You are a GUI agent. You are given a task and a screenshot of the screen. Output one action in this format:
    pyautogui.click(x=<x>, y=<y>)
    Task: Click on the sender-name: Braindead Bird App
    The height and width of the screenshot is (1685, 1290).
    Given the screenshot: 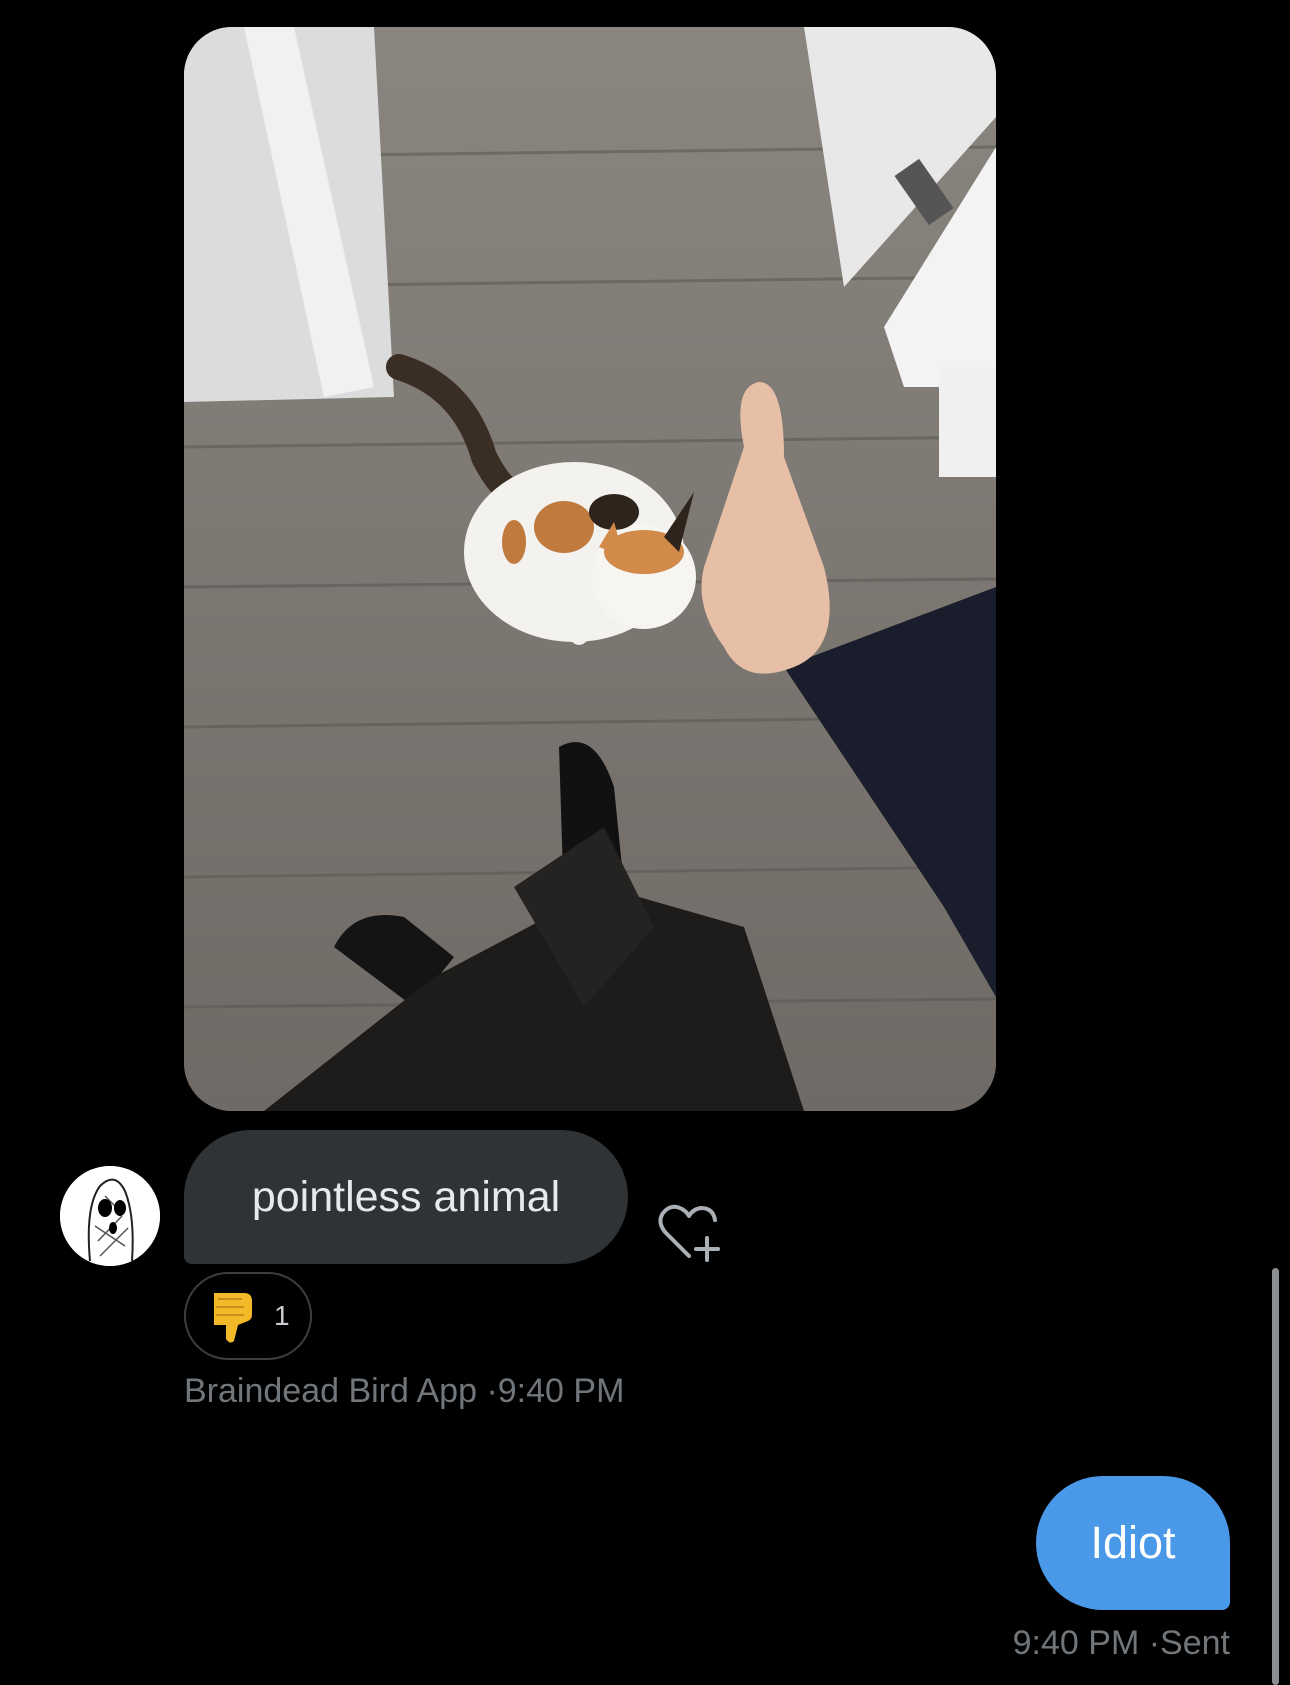 What is the action you would take?
    pyautogui.click(x=330, y=1391)
    